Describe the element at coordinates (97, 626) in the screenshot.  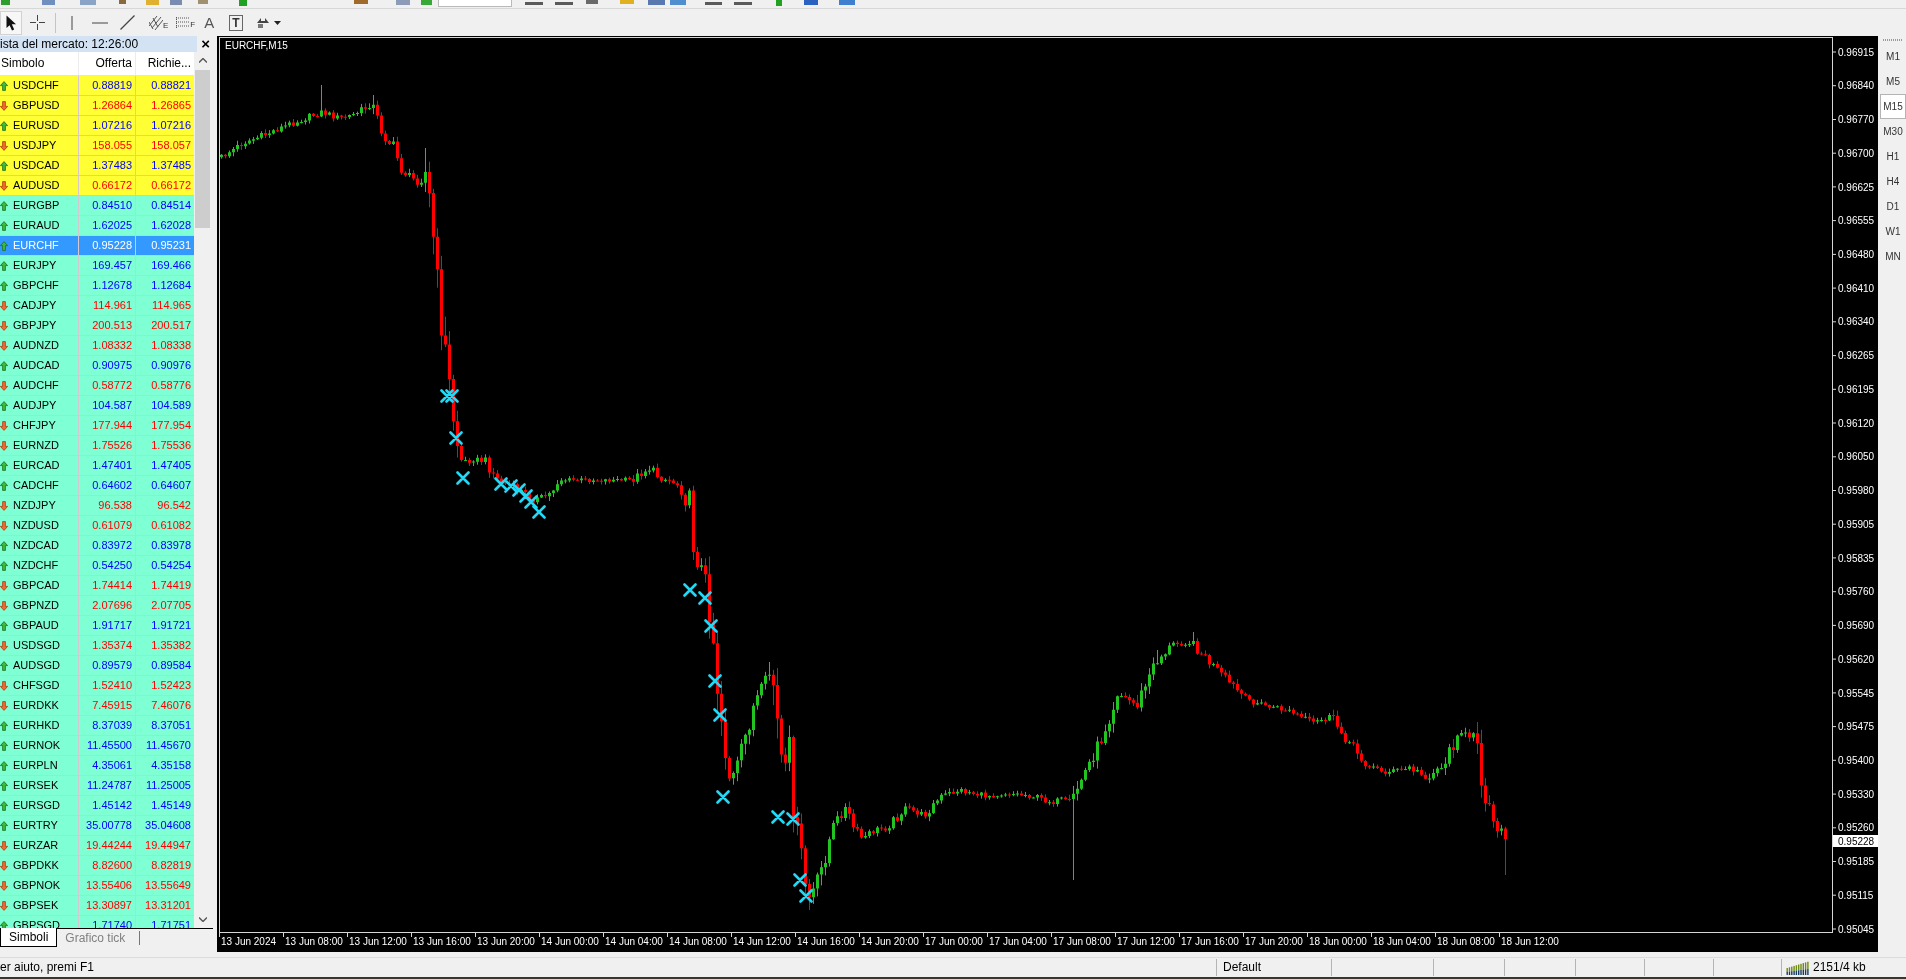
I see `table-row: GBPAUD 1.91717 1.91721` at that location.